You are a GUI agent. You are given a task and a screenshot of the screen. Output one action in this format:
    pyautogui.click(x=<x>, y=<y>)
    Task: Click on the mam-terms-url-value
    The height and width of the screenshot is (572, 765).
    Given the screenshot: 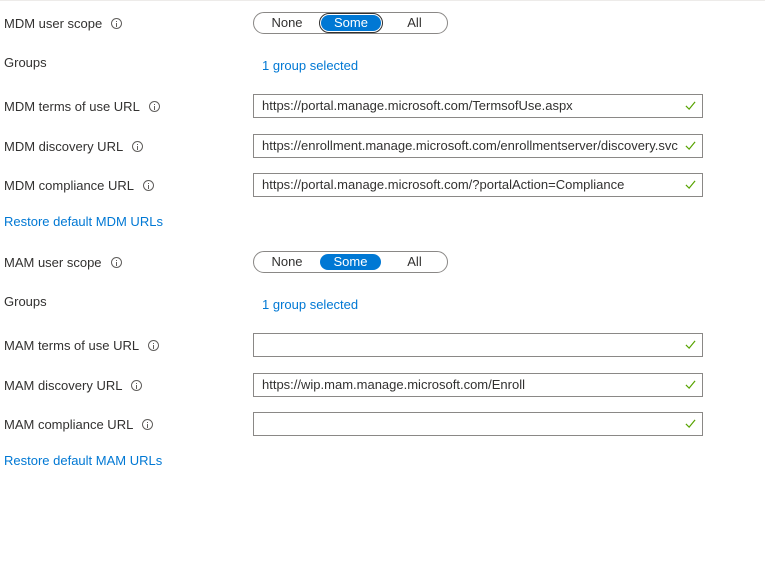 What is the action you would take?
    pyautogui.click(x=471, y=345)
    